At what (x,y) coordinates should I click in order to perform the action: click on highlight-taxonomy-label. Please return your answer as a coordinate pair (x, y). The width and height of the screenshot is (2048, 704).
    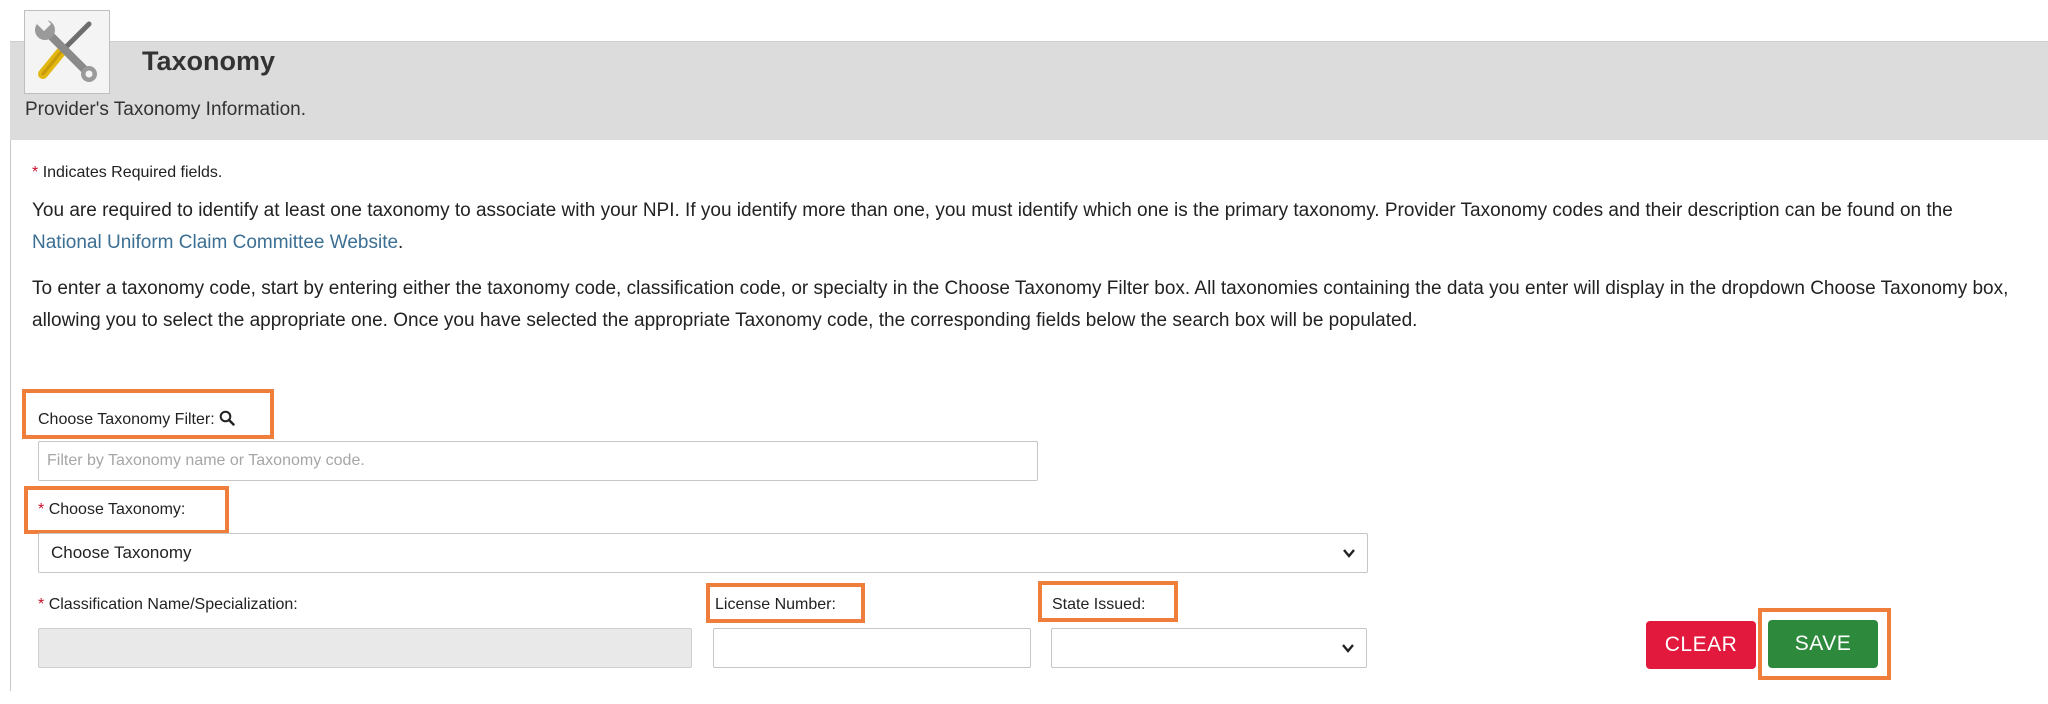
    Looking at the image, I should click on (126, 510).